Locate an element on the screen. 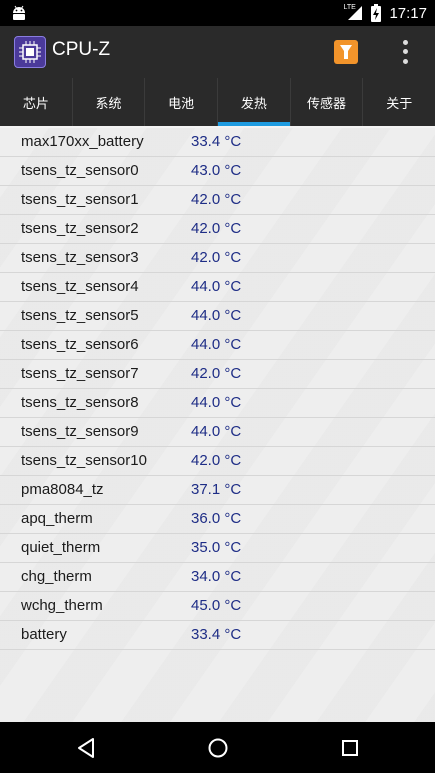 This screenshot has width=435, height=773. sensor-name: quiet_therm is located at coordinates (61, 547).